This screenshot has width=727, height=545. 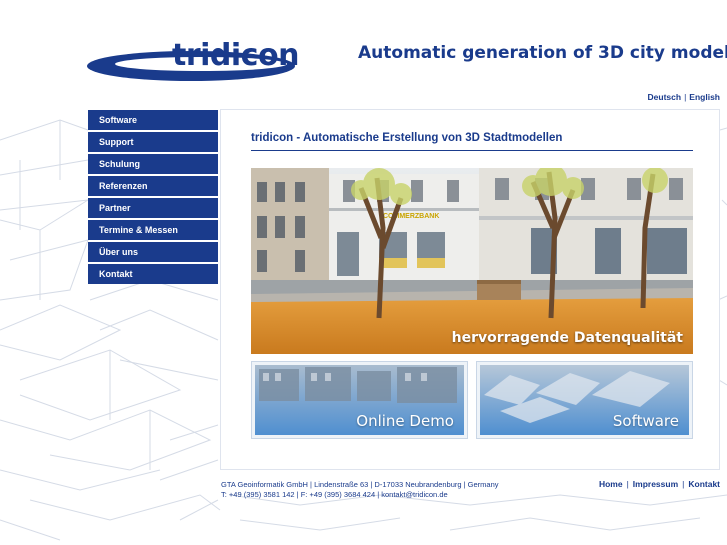 What do you see at coordinates (665, 97) in the screenshot?
I see `lang-deutsch-link: Deutsch` at bounding box center [665, 97].